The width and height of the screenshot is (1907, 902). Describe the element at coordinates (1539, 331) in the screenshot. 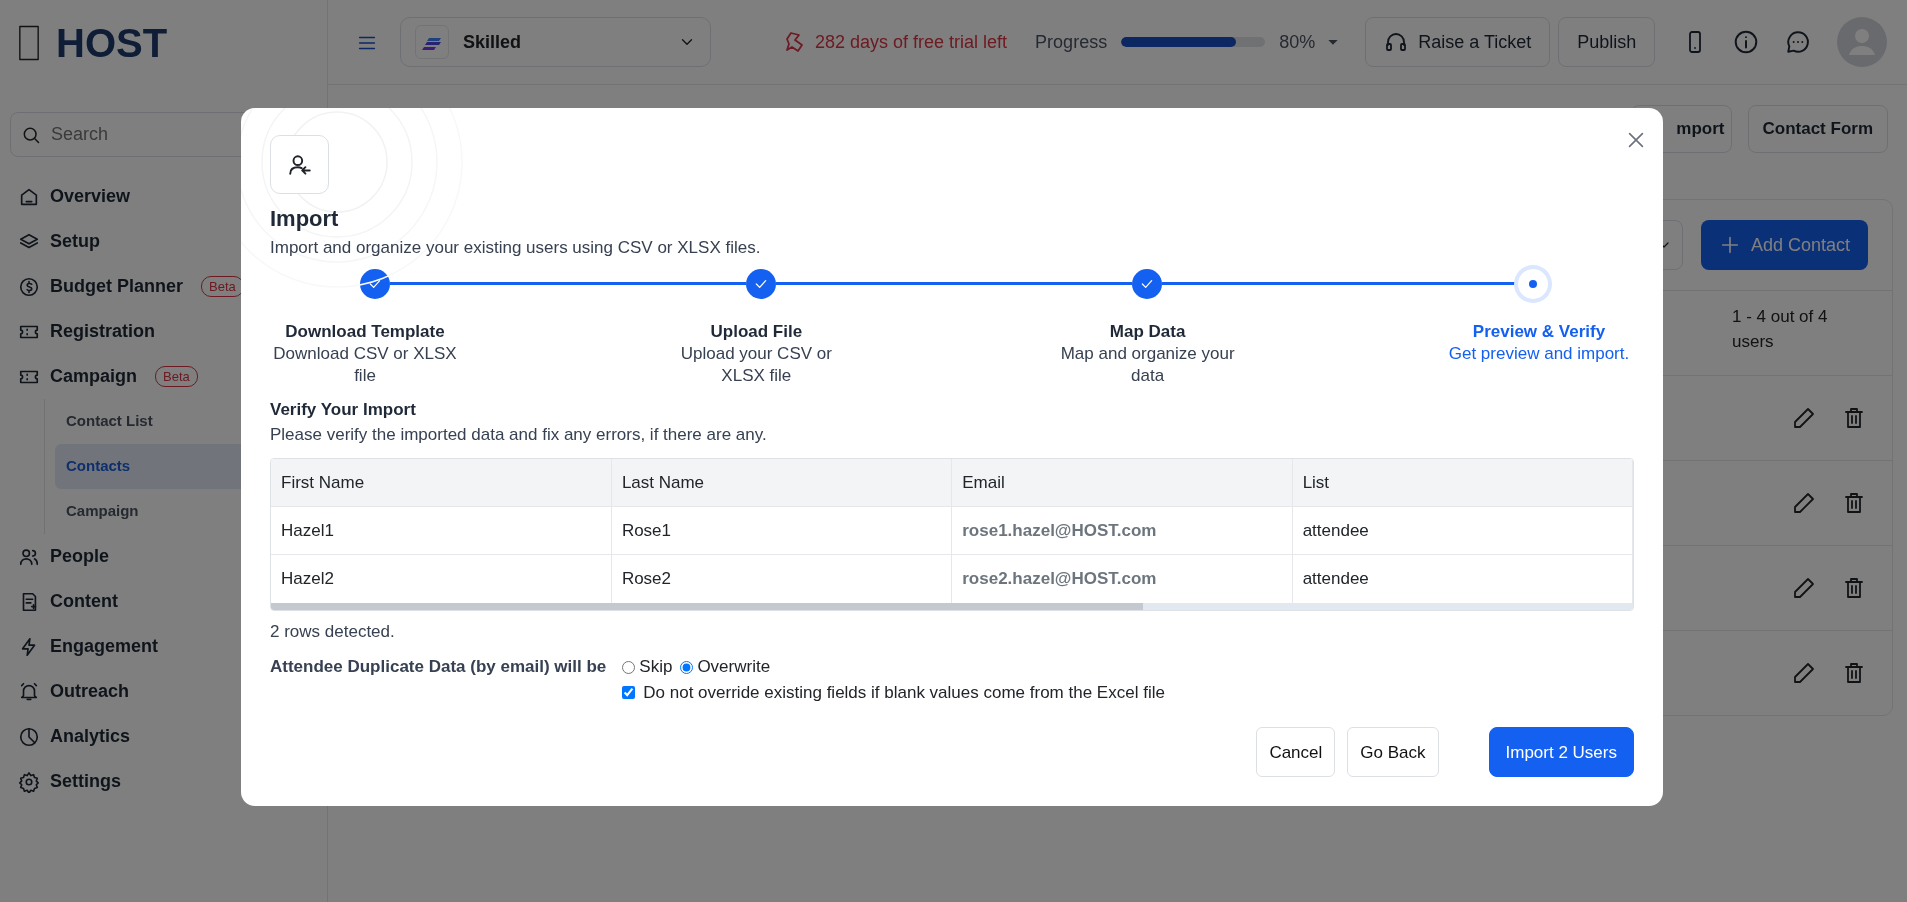

I see `step-title: Preview & Verify` at that location.